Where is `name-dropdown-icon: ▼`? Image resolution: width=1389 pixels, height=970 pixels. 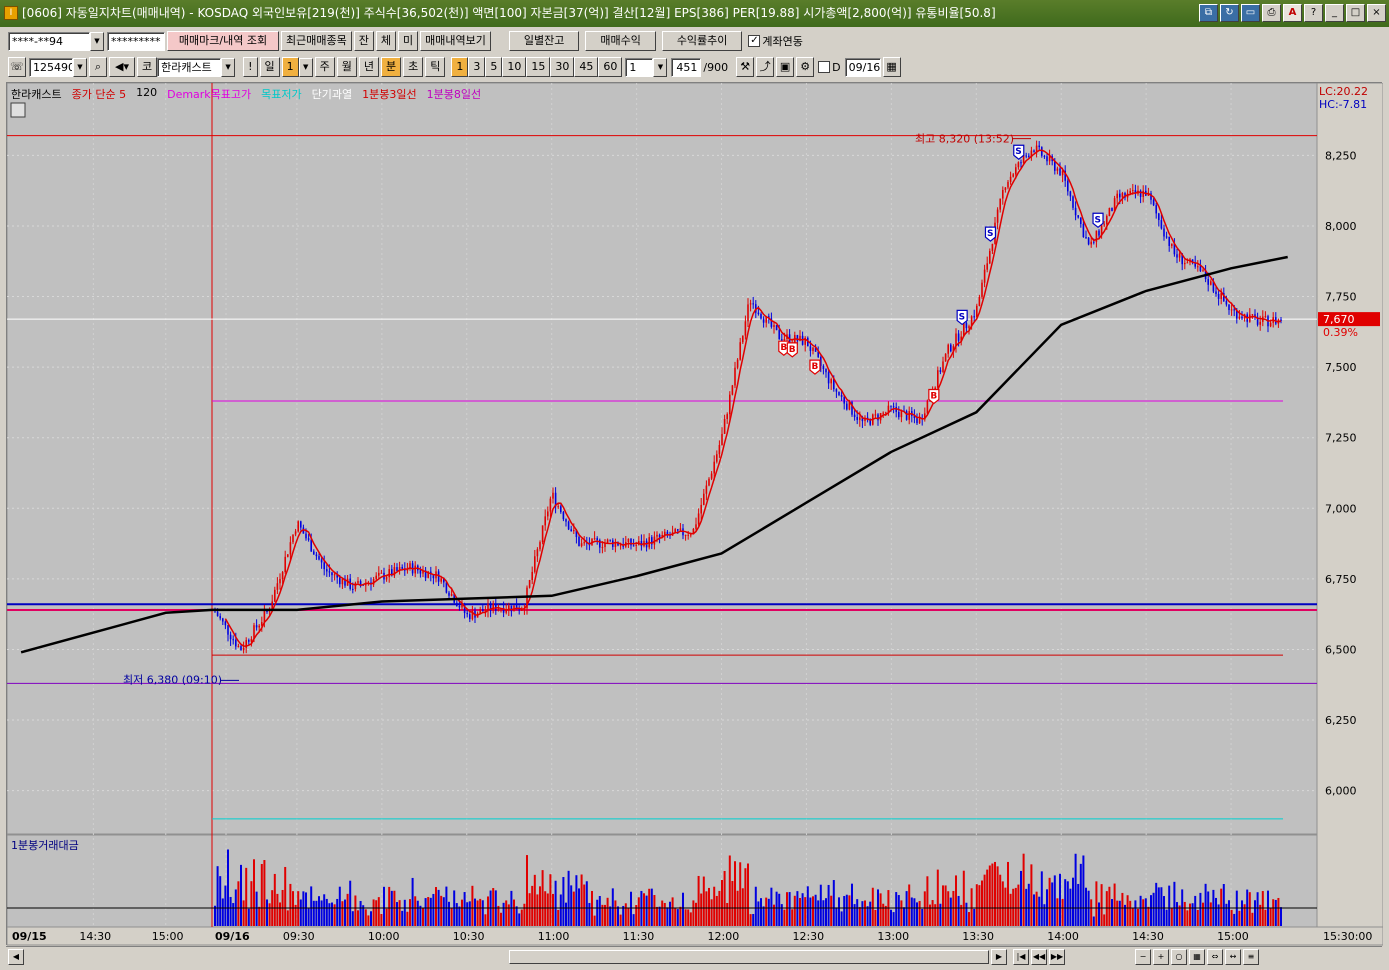
name-dropdown-icon: ▼ is located at coordinates (228, 67).